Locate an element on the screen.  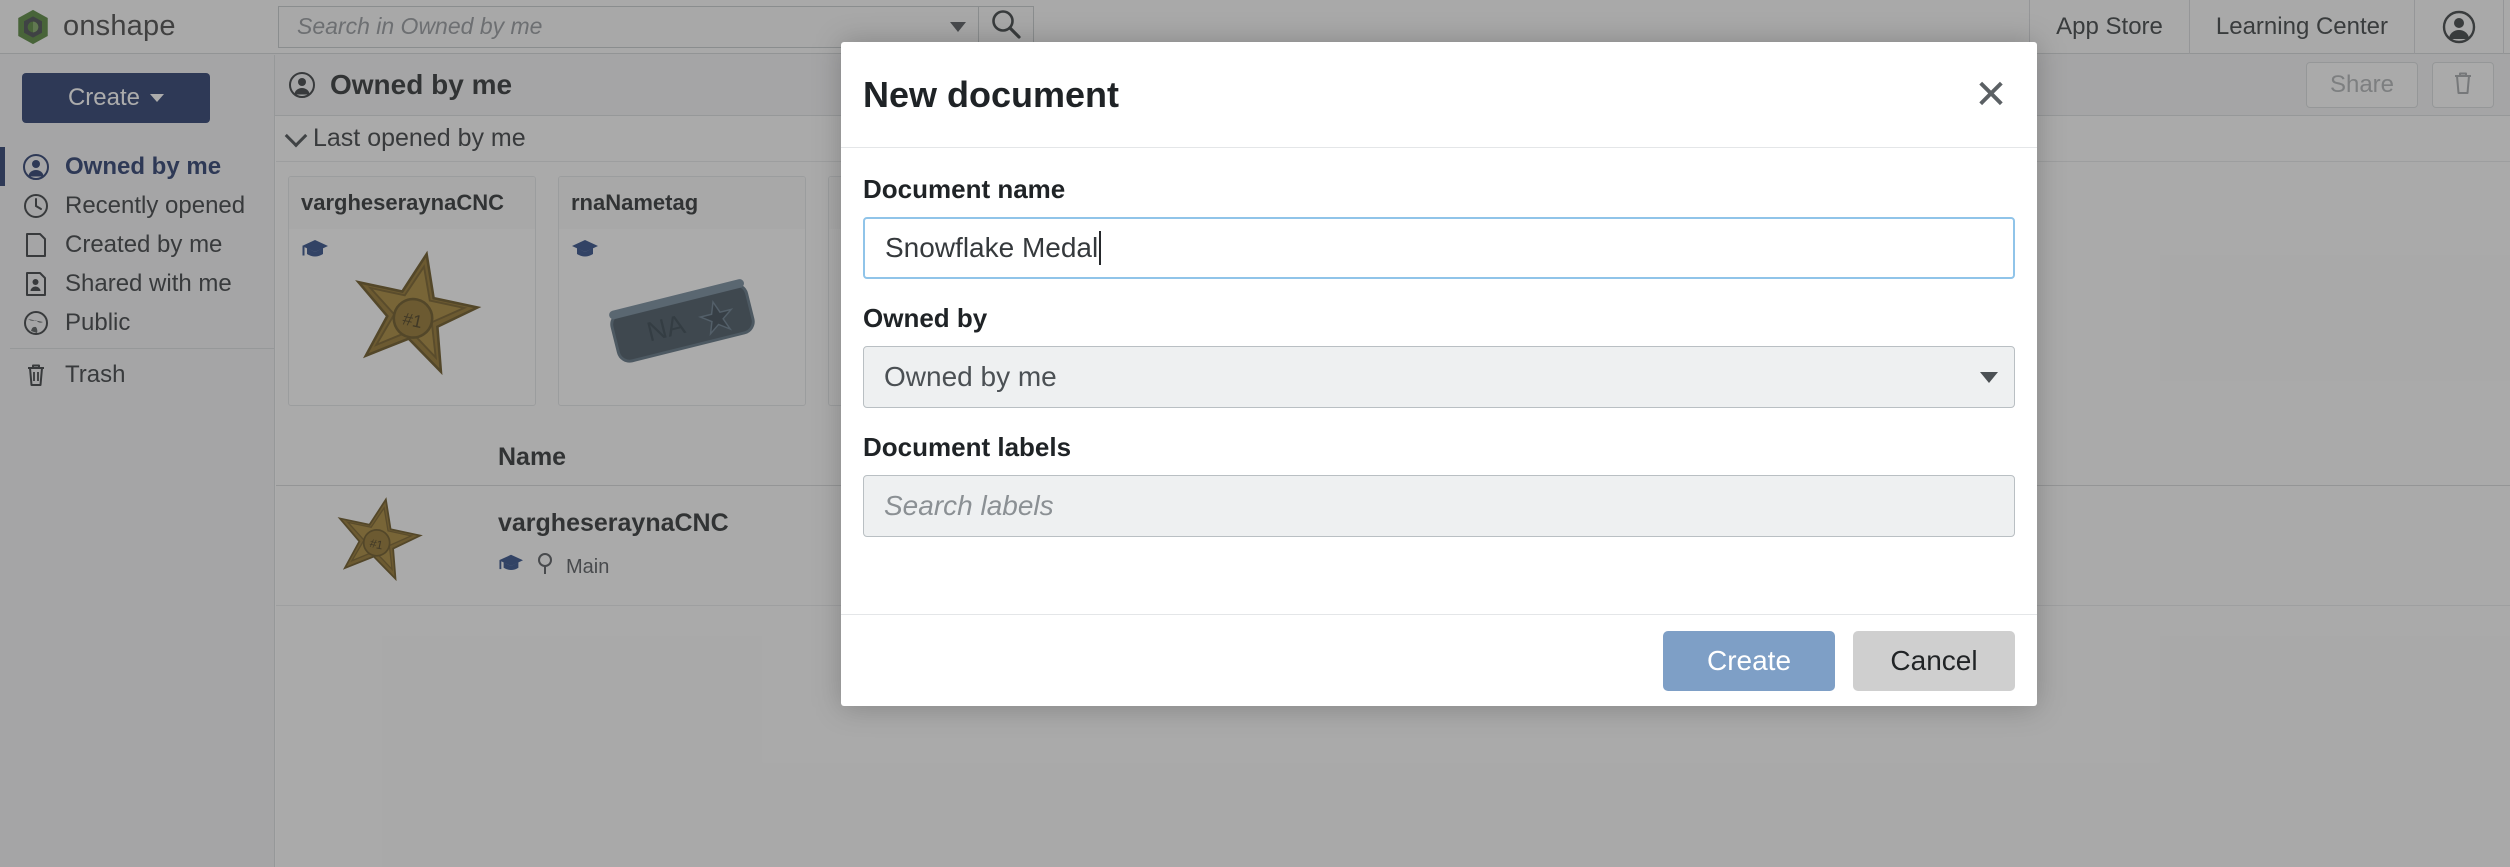
sidebar-item-recently-opened: Recently opened is located at coordinates (137, 205).